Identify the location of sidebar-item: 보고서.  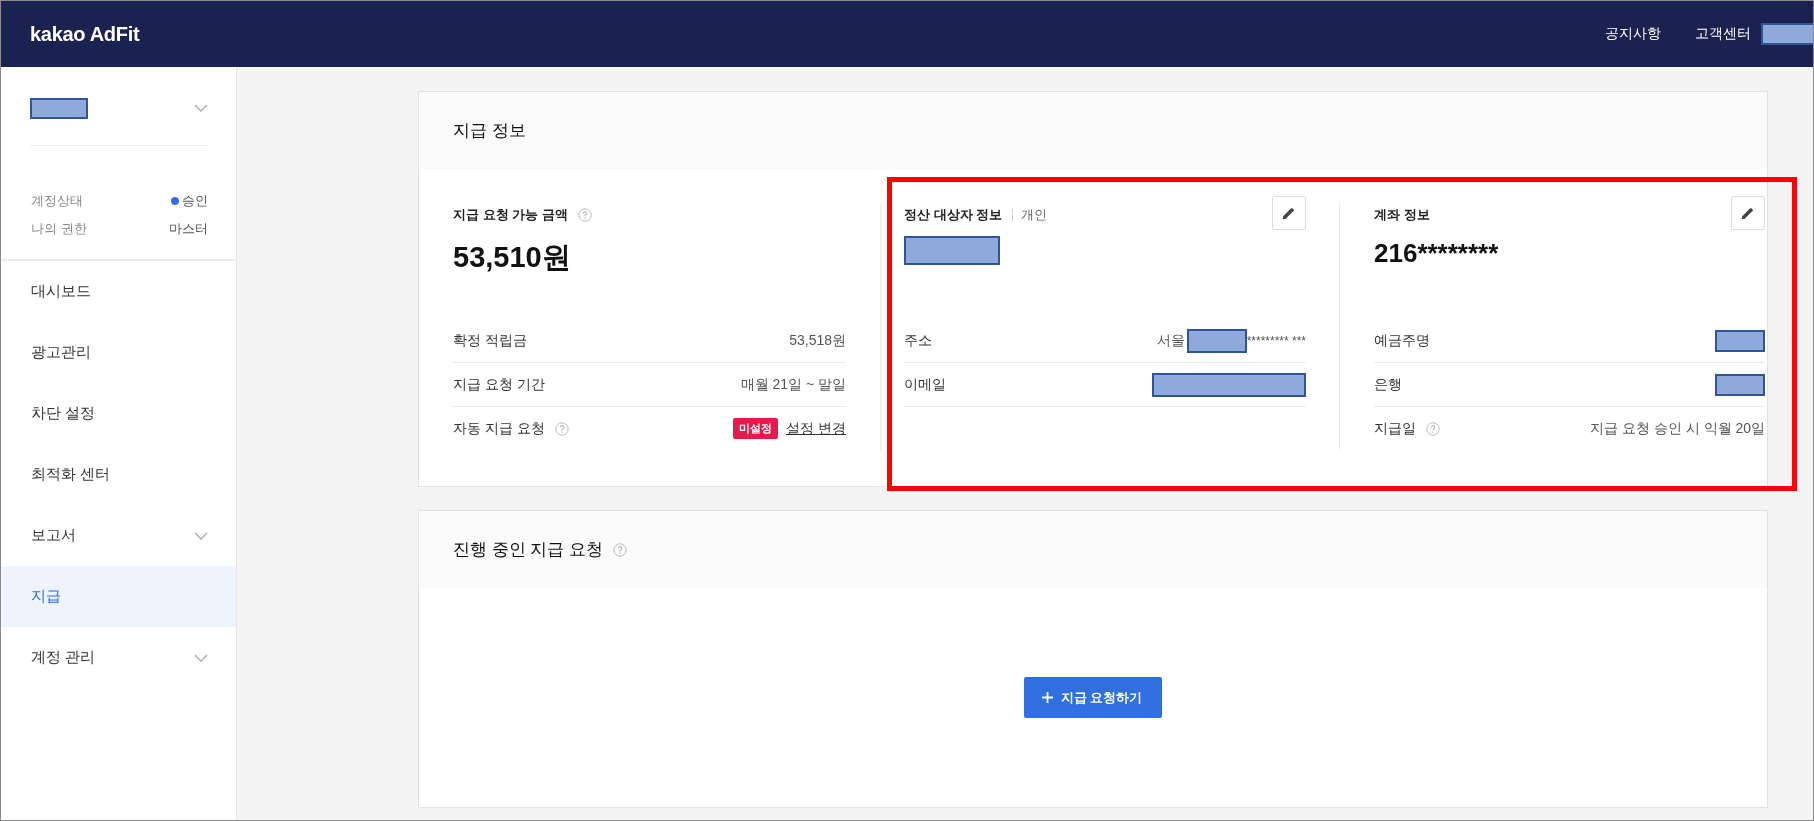
(118, 535).